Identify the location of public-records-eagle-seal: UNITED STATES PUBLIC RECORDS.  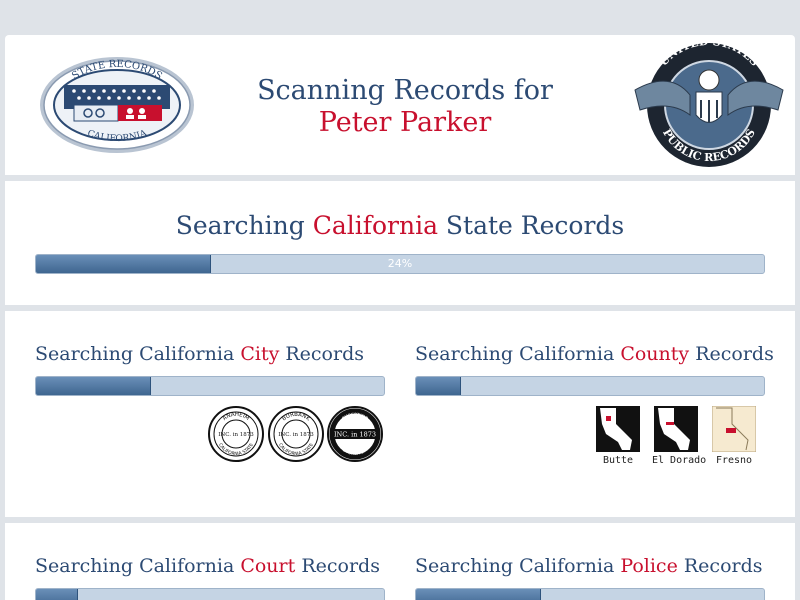
(709, 103).